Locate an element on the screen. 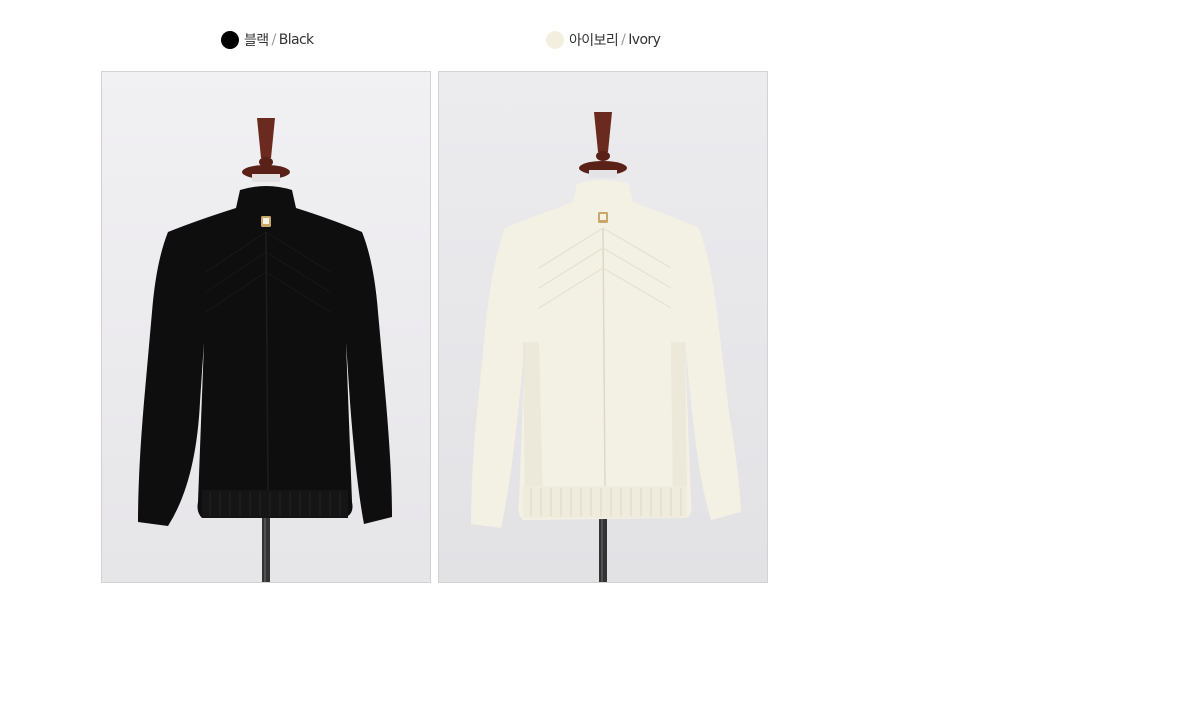 The image size is (1200, 712). black-swatch-icon is located at coordinates (230, 40).